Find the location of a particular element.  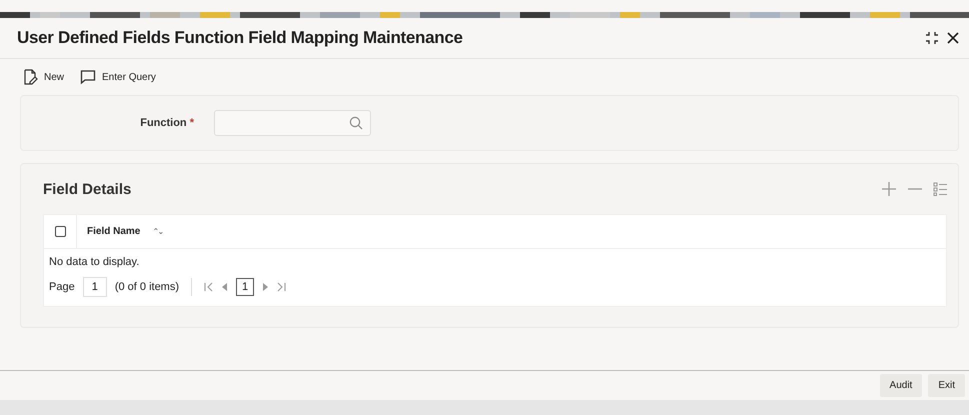

last-page-icon is located at coordinates (281, 287).